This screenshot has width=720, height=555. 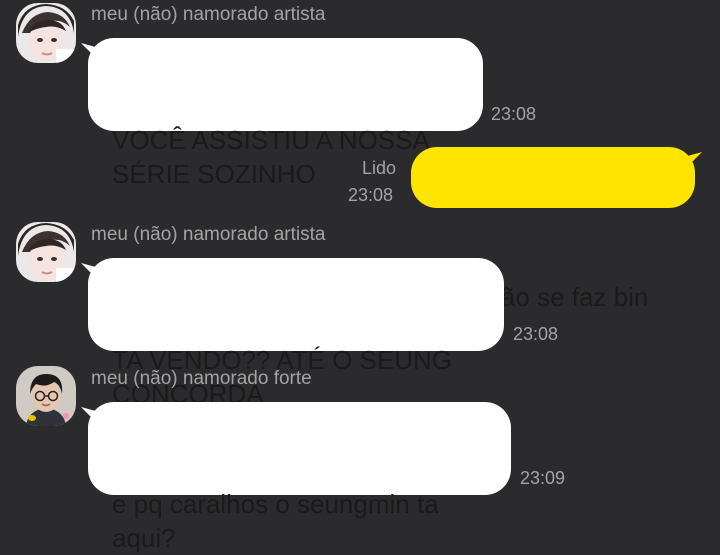 I want to click on message-text: e pq caralhos o seungmin ta aqui?, so click(x=275, y=521).